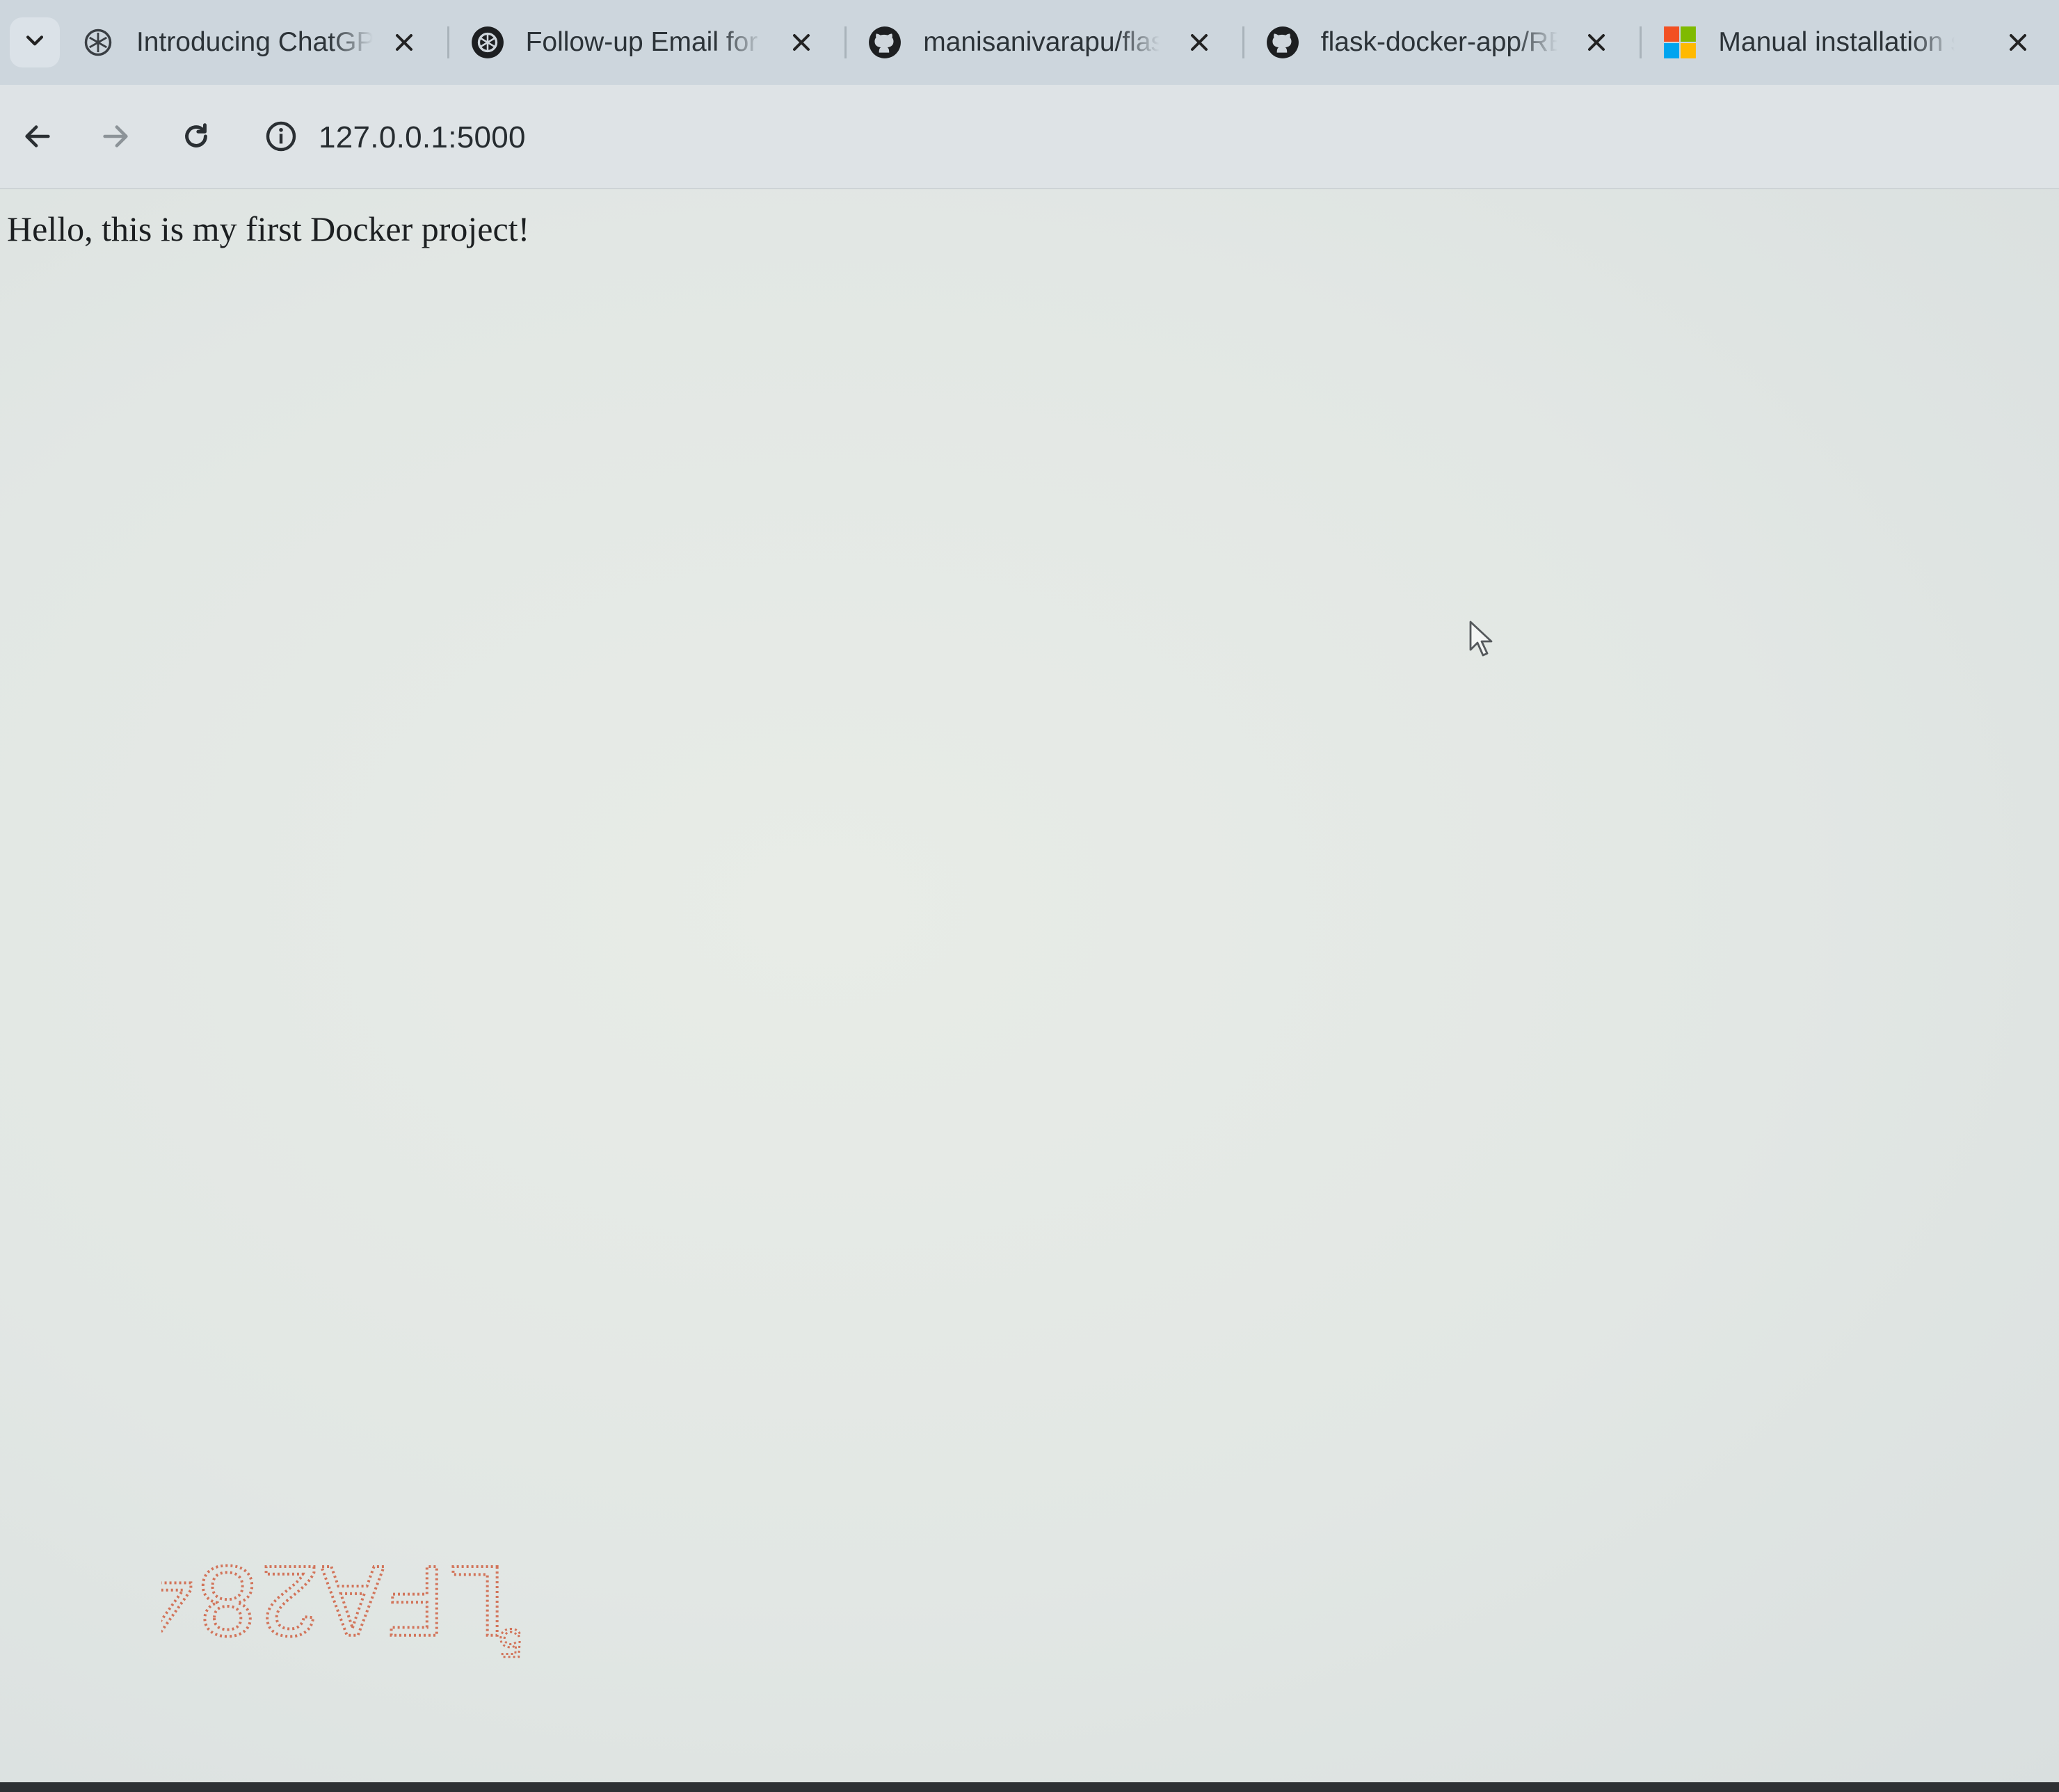  I want to click on tab-title: Follow-up Email for, so click(641, 42).